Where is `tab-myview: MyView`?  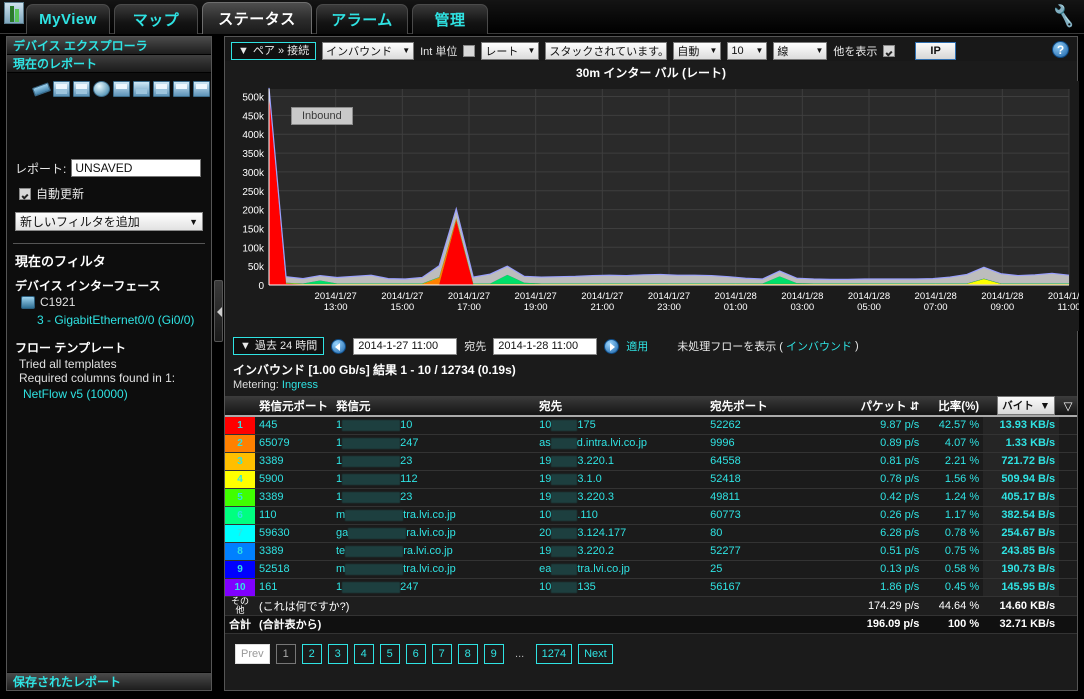 tab-myview: MyView is located at coordinates (68, 19).